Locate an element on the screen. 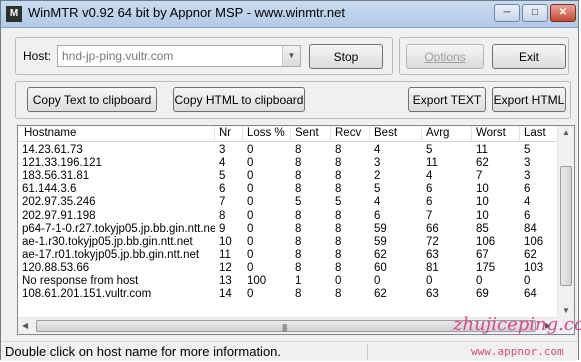  maximize-button: □ is located at coordinates (535, 13).